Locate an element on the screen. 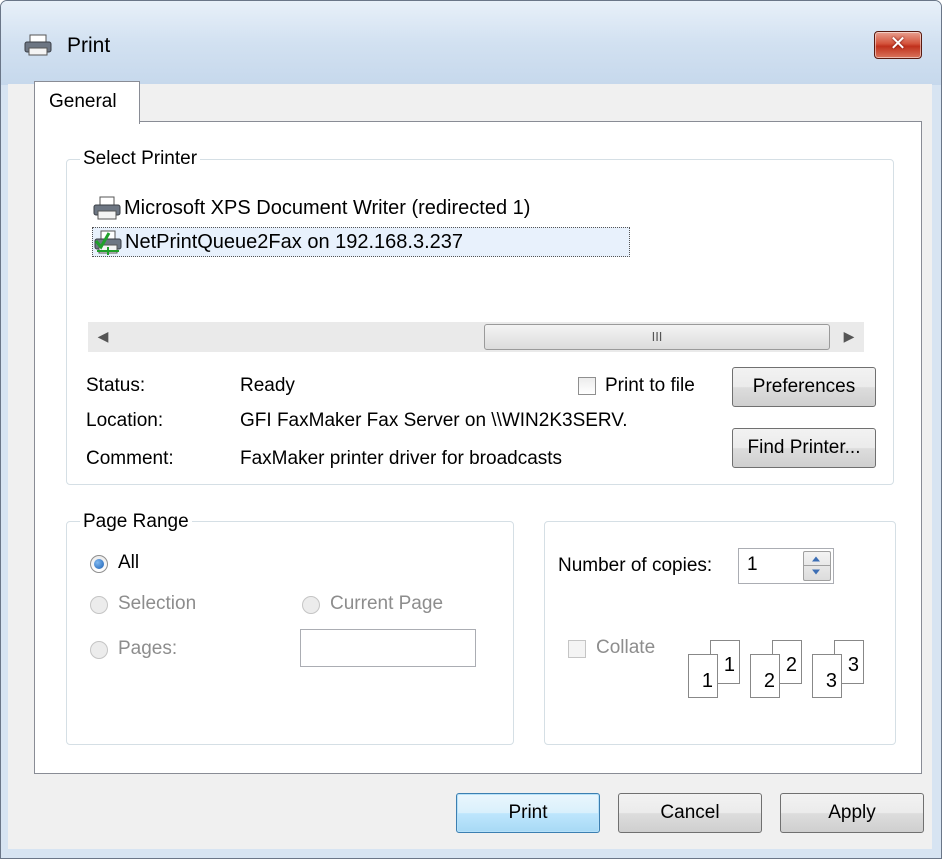 The width and height of the screenshot is (942, 859). collate-label: Collate is located at coordinates (625, 648).